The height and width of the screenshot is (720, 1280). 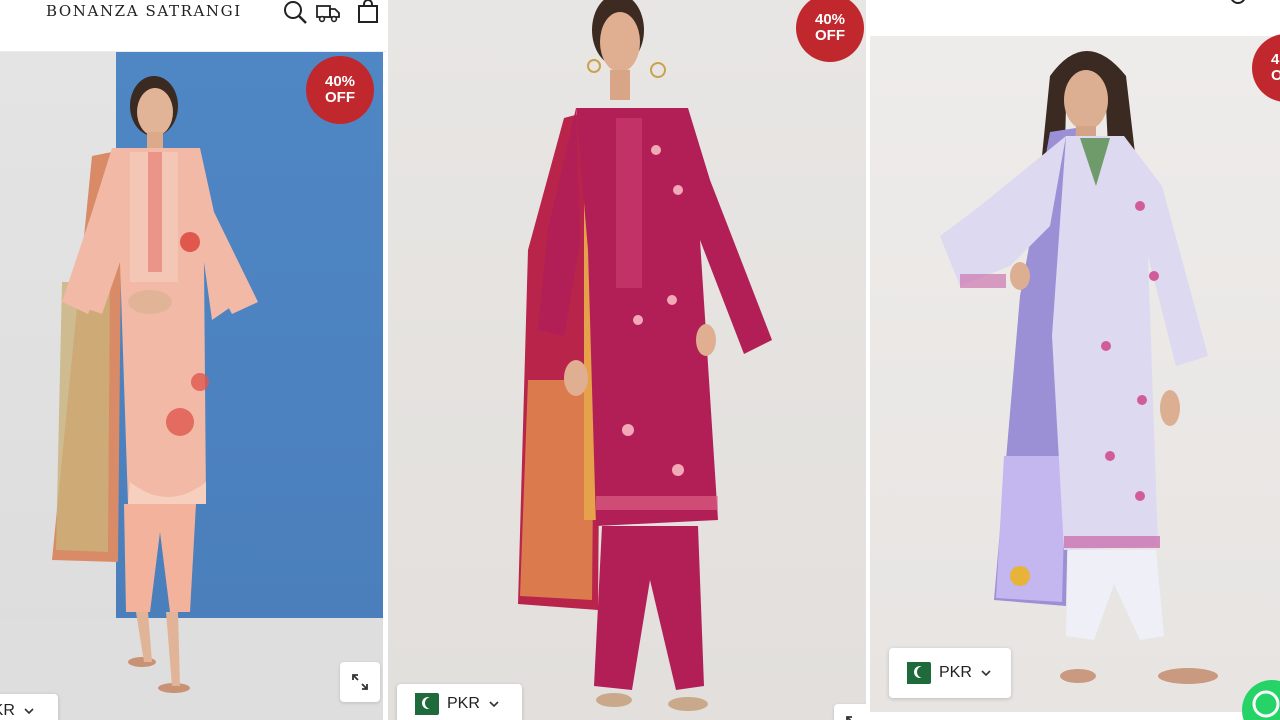 What do you see at coordinates (144, 11) in the screenshot?
I see `brand-logo: BONANZA SATRANGI` at bounding box center [144, 11].